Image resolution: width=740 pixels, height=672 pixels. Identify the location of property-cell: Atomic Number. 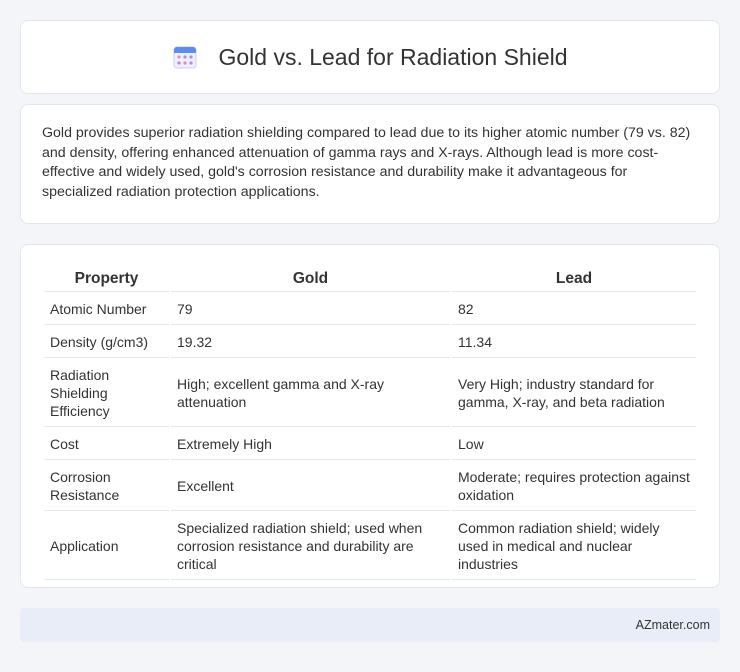
(106, 309).